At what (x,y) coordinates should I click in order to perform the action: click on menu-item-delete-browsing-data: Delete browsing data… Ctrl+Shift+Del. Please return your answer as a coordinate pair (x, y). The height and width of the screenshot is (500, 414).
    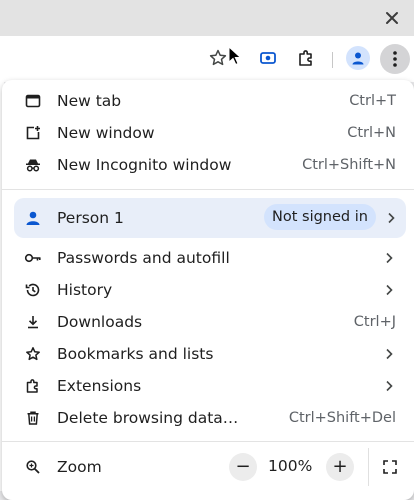
    Looking at the image, I should click on (208, 418).